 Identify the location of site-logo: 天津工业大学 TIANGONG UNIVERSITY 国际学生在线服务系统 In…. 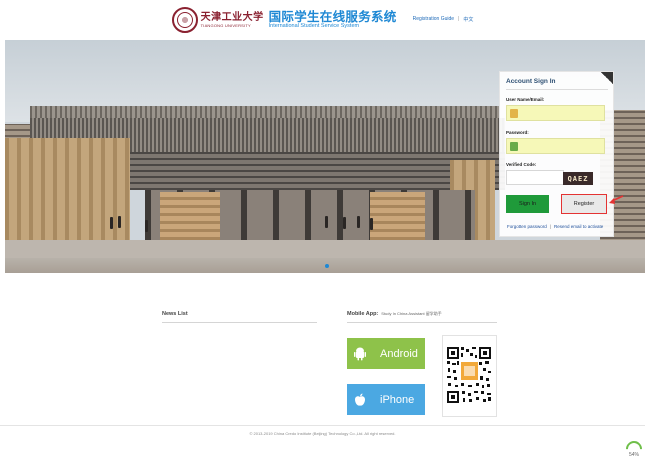
(284, 20).